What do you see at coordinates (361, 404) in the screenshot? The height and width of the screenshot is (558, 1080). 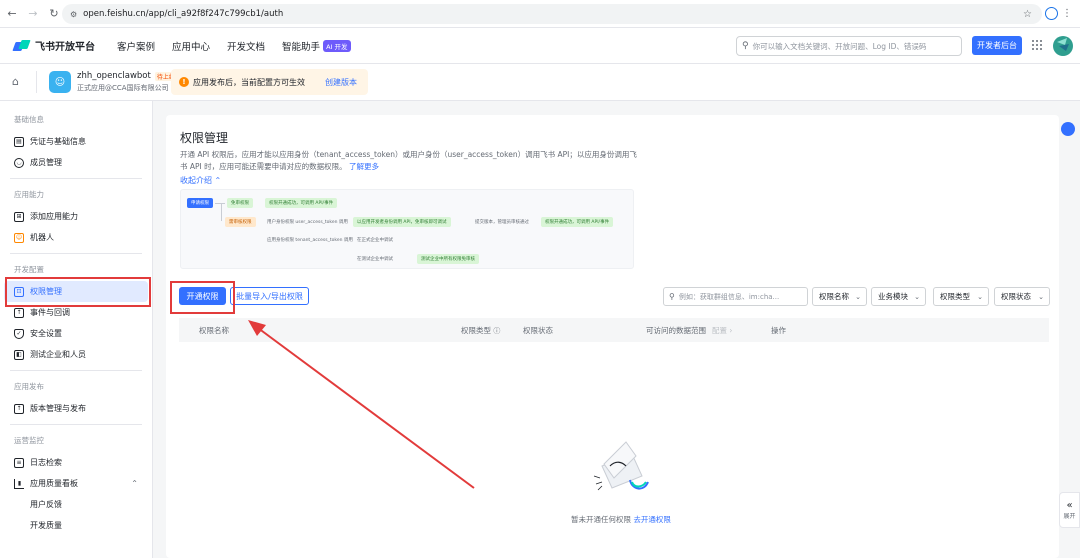 I see `annotation-arrow-icon` at bounding box center [361, 404].